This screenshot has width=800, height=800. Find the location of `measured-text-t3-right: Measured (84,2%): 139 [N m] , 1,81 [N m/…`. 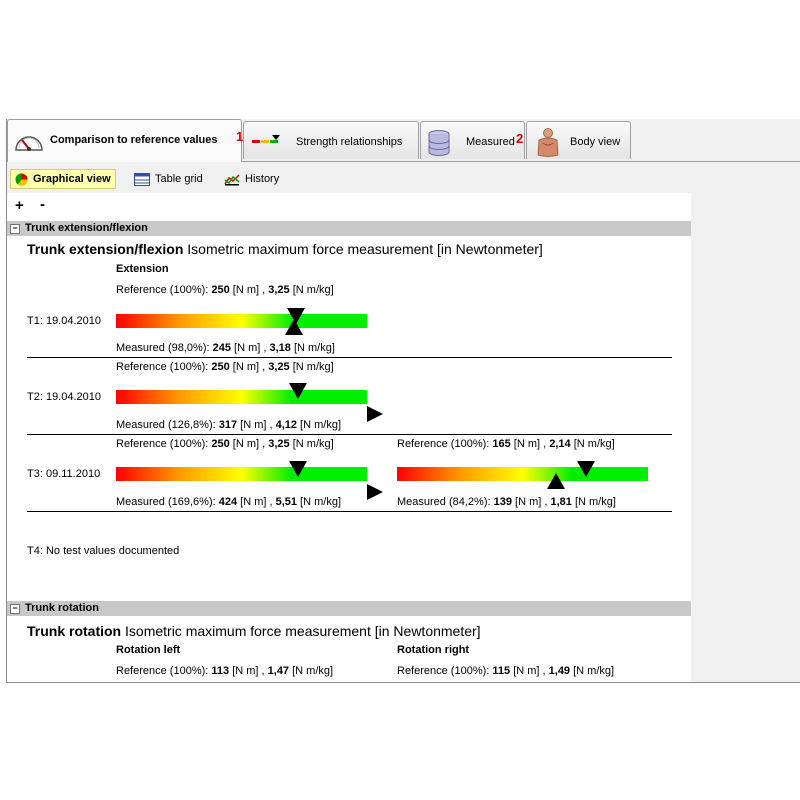

measured-text-t3-right: Measured (84,2%): 139 [N m] , 1,81 [N m/… is located at coordinates (506, 502).